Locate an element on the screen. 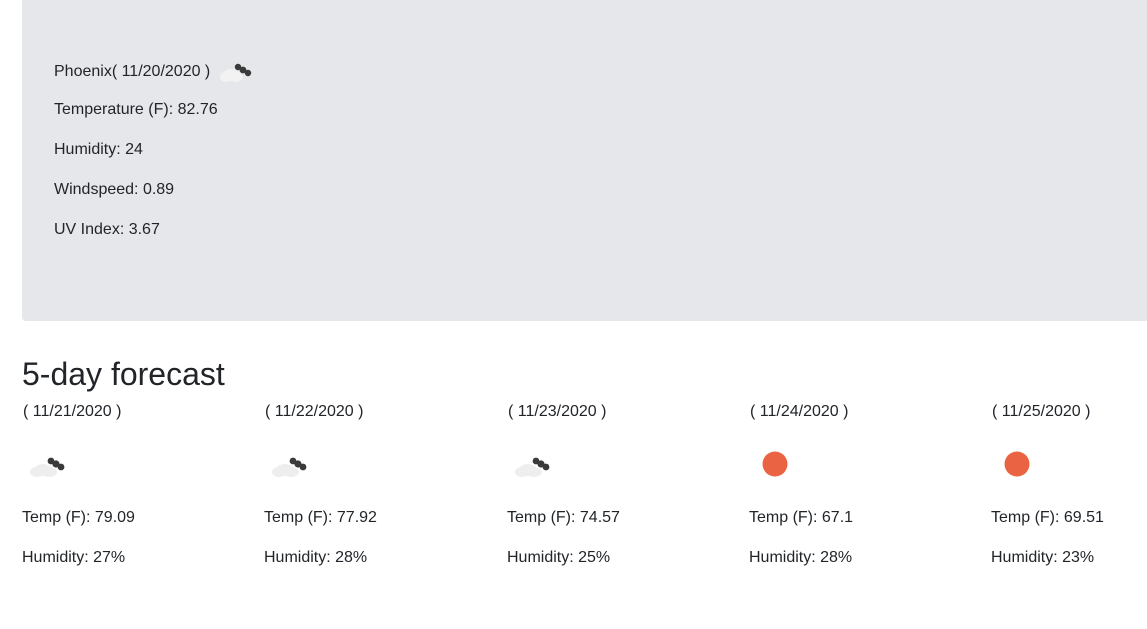  current-city-line: Phoenix( 11/20/2020 ) is located at coordinates (155, 72).